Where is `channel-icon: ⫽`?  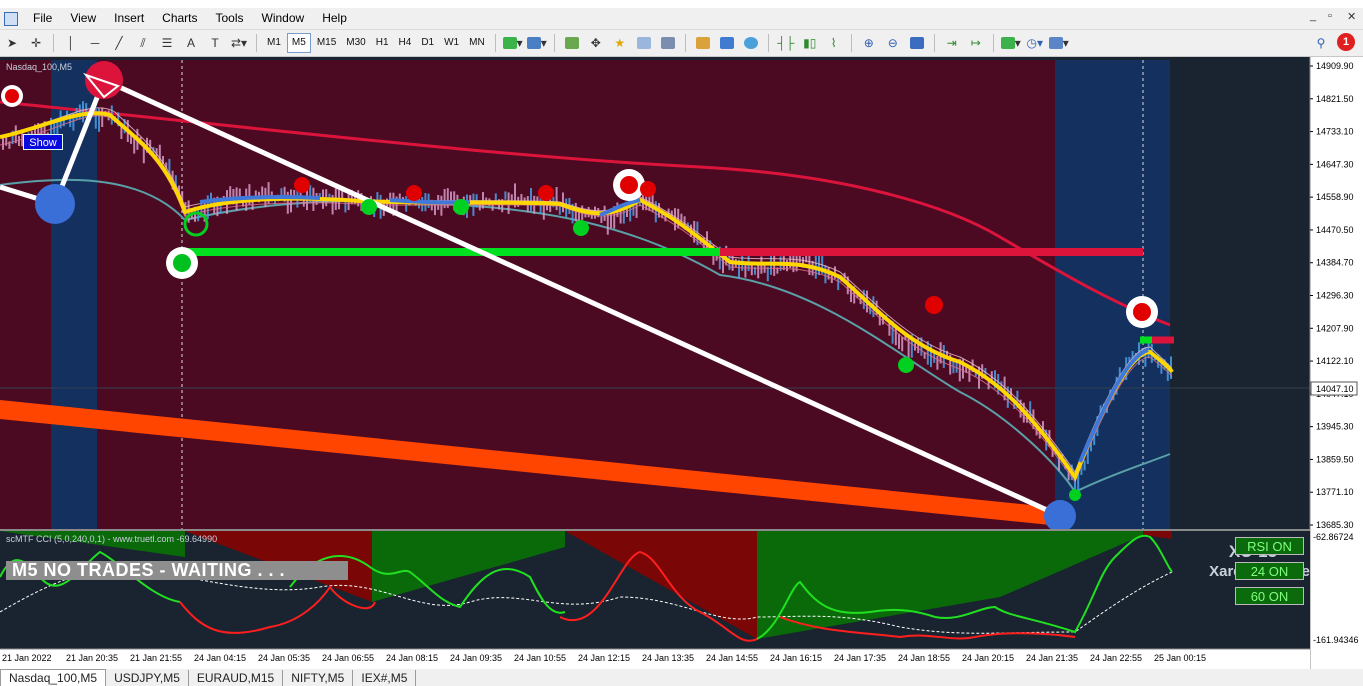 channel-icon: ⫽ is located at coordinates (143, 43).